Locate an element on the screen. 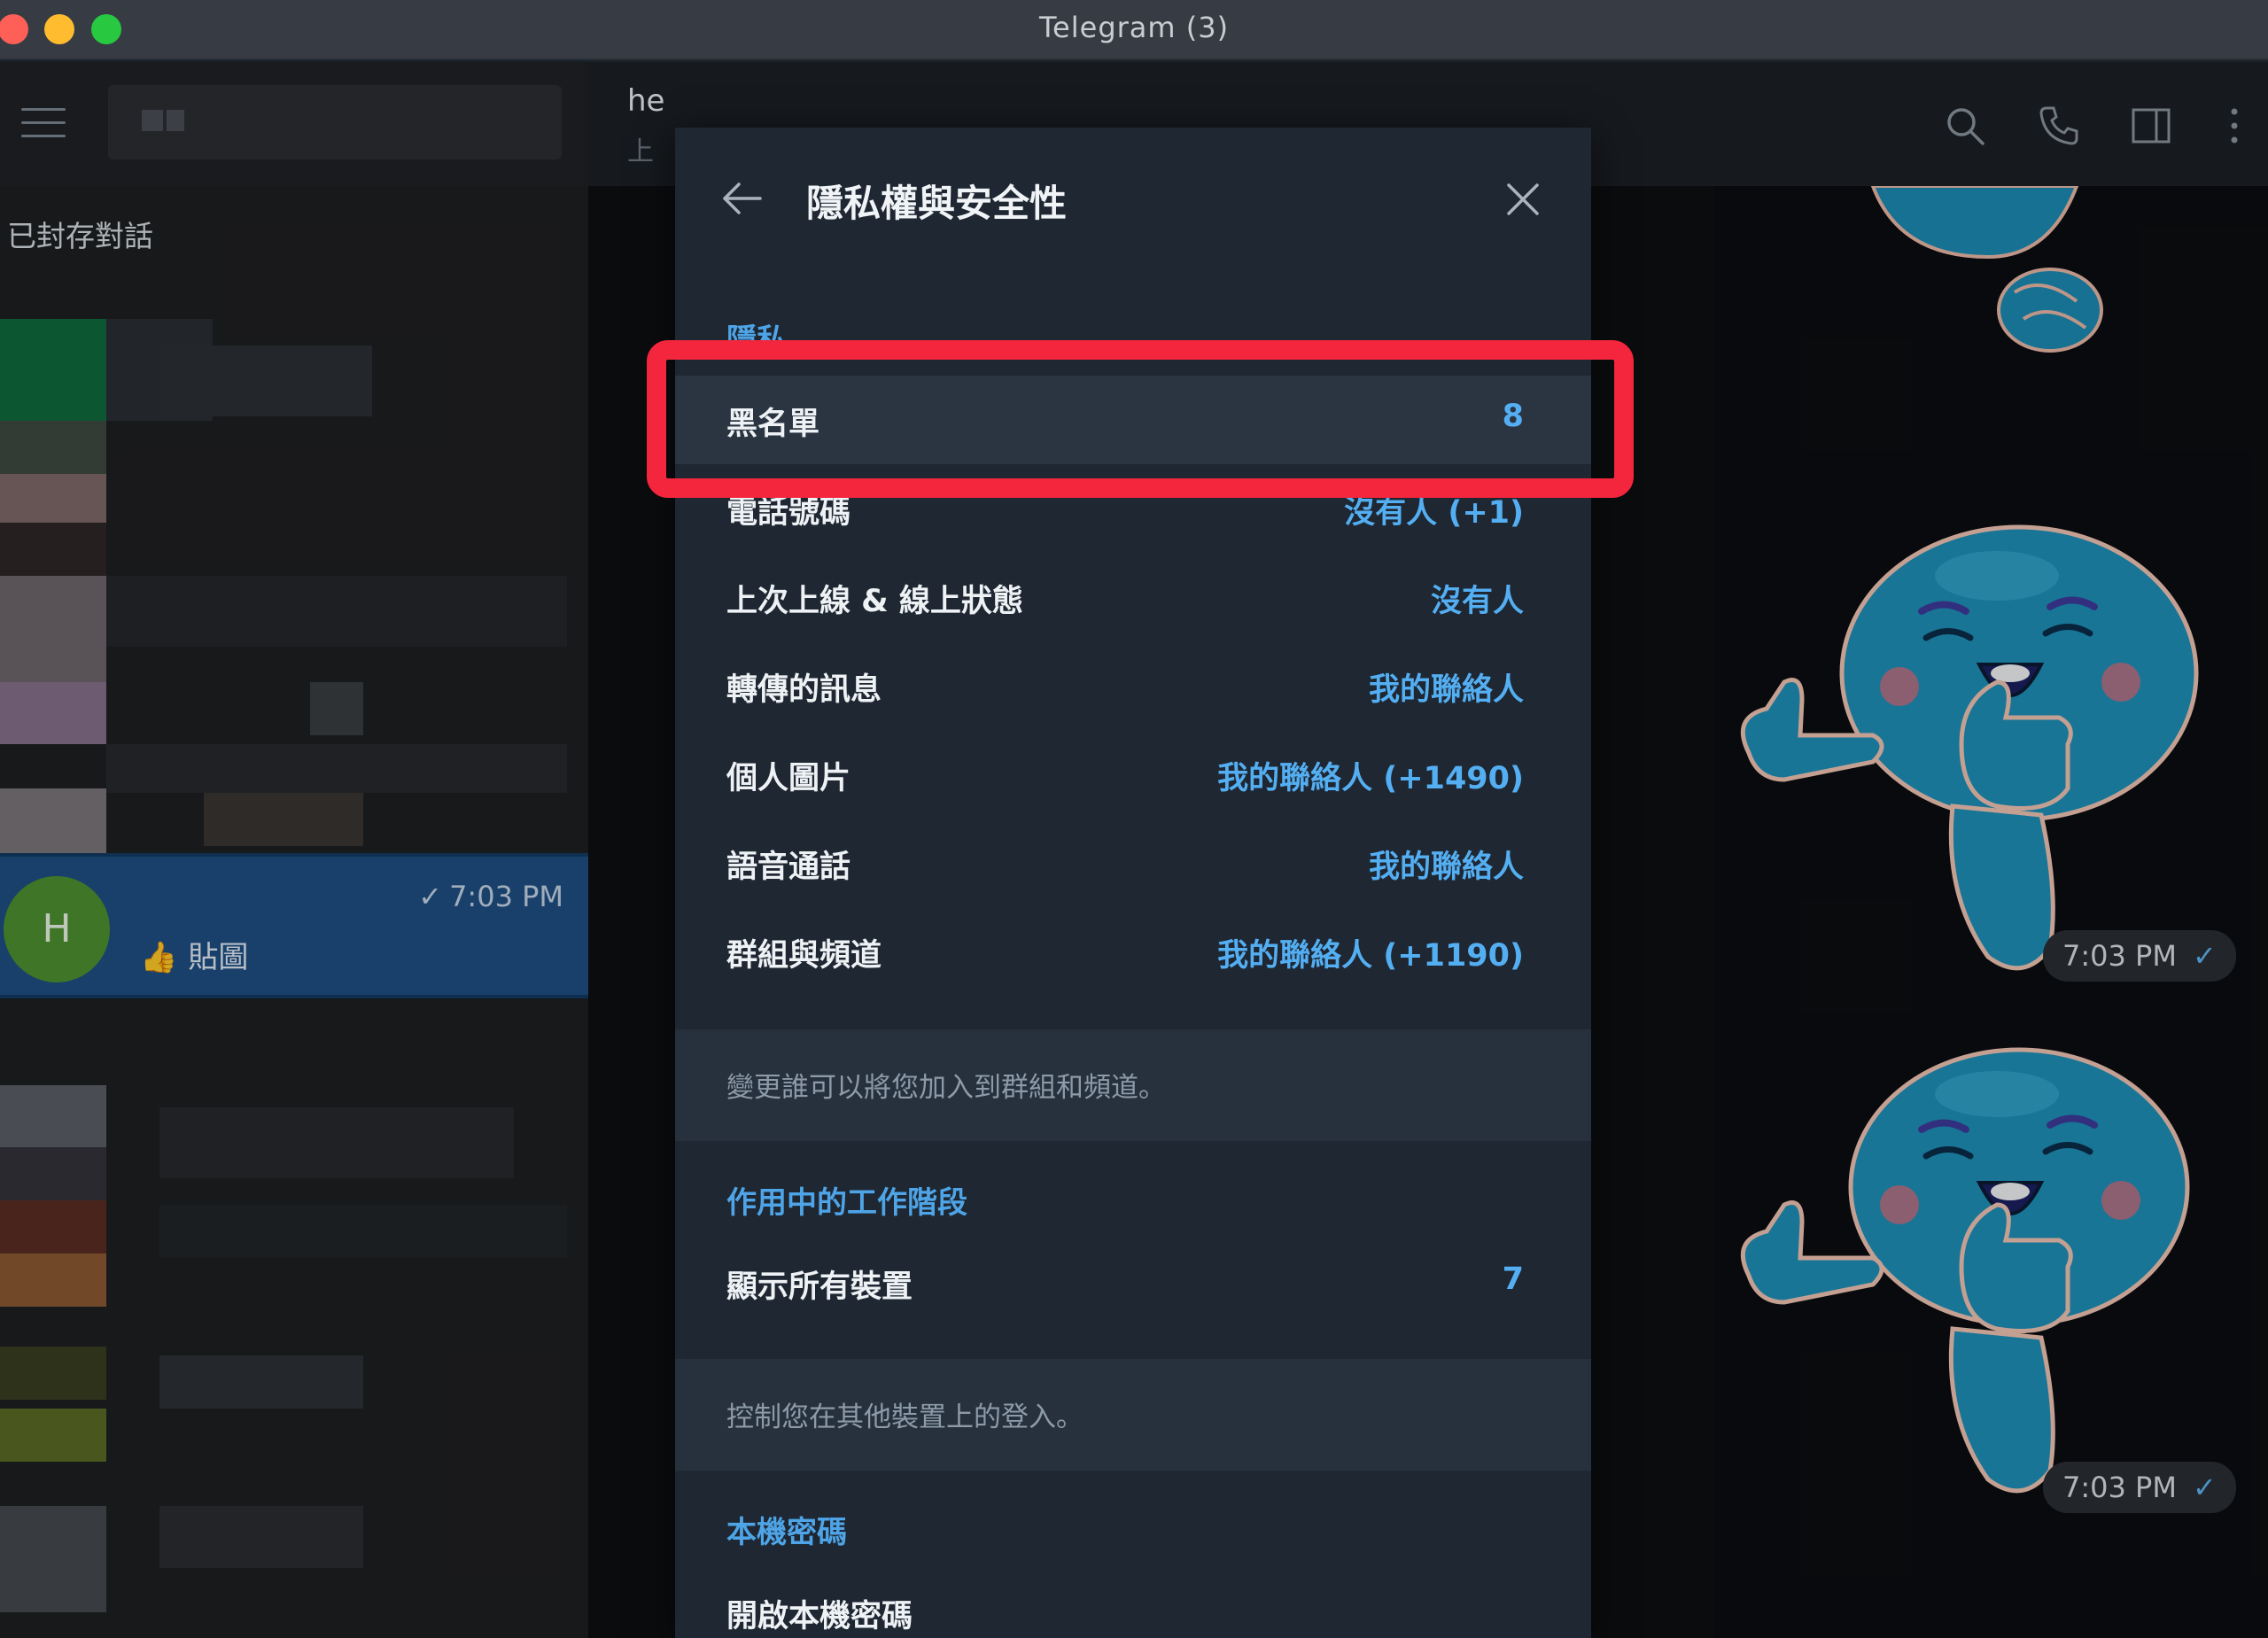 The height and width of the screenshot is (1638, 2268). row-value: 我的聯絡人 (+1190) is located at coordinates (1370, 956).